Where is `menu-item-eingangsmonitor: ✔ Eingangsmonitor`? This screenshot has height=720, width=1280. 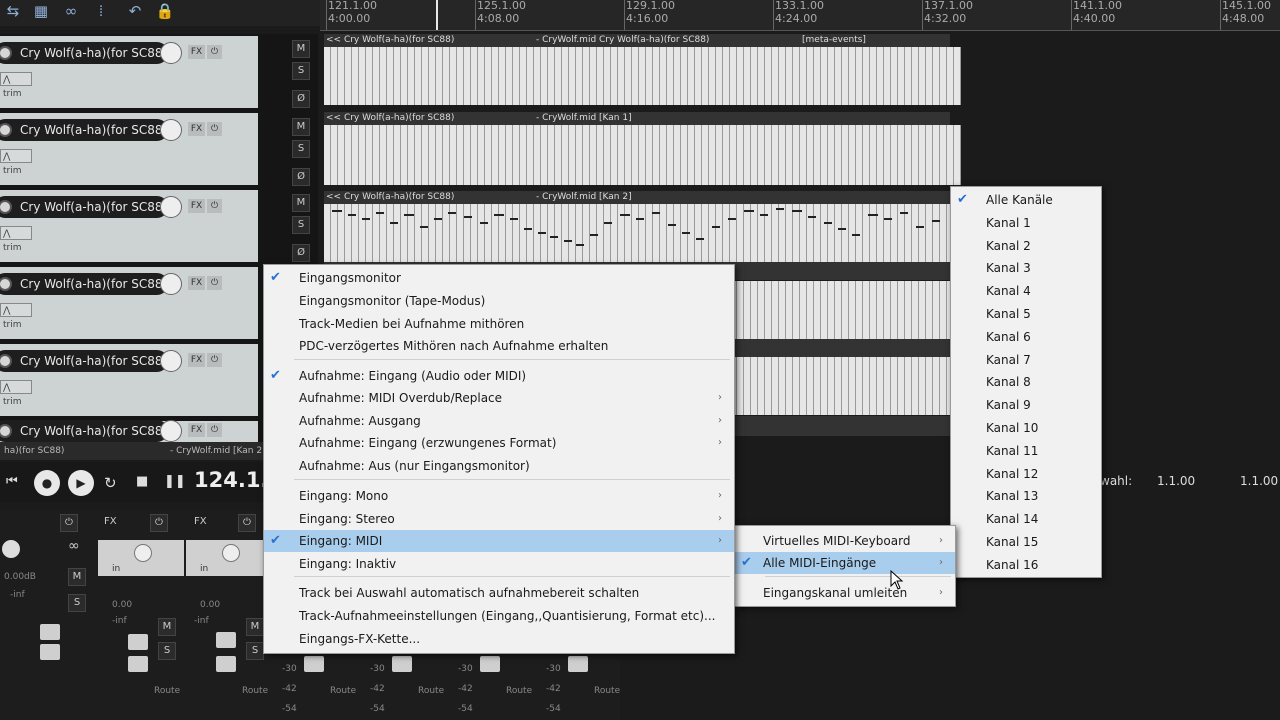
menu-item-eingangsmonitor: ✔ Eingangsmonitor is located at coordinates (499, 278).